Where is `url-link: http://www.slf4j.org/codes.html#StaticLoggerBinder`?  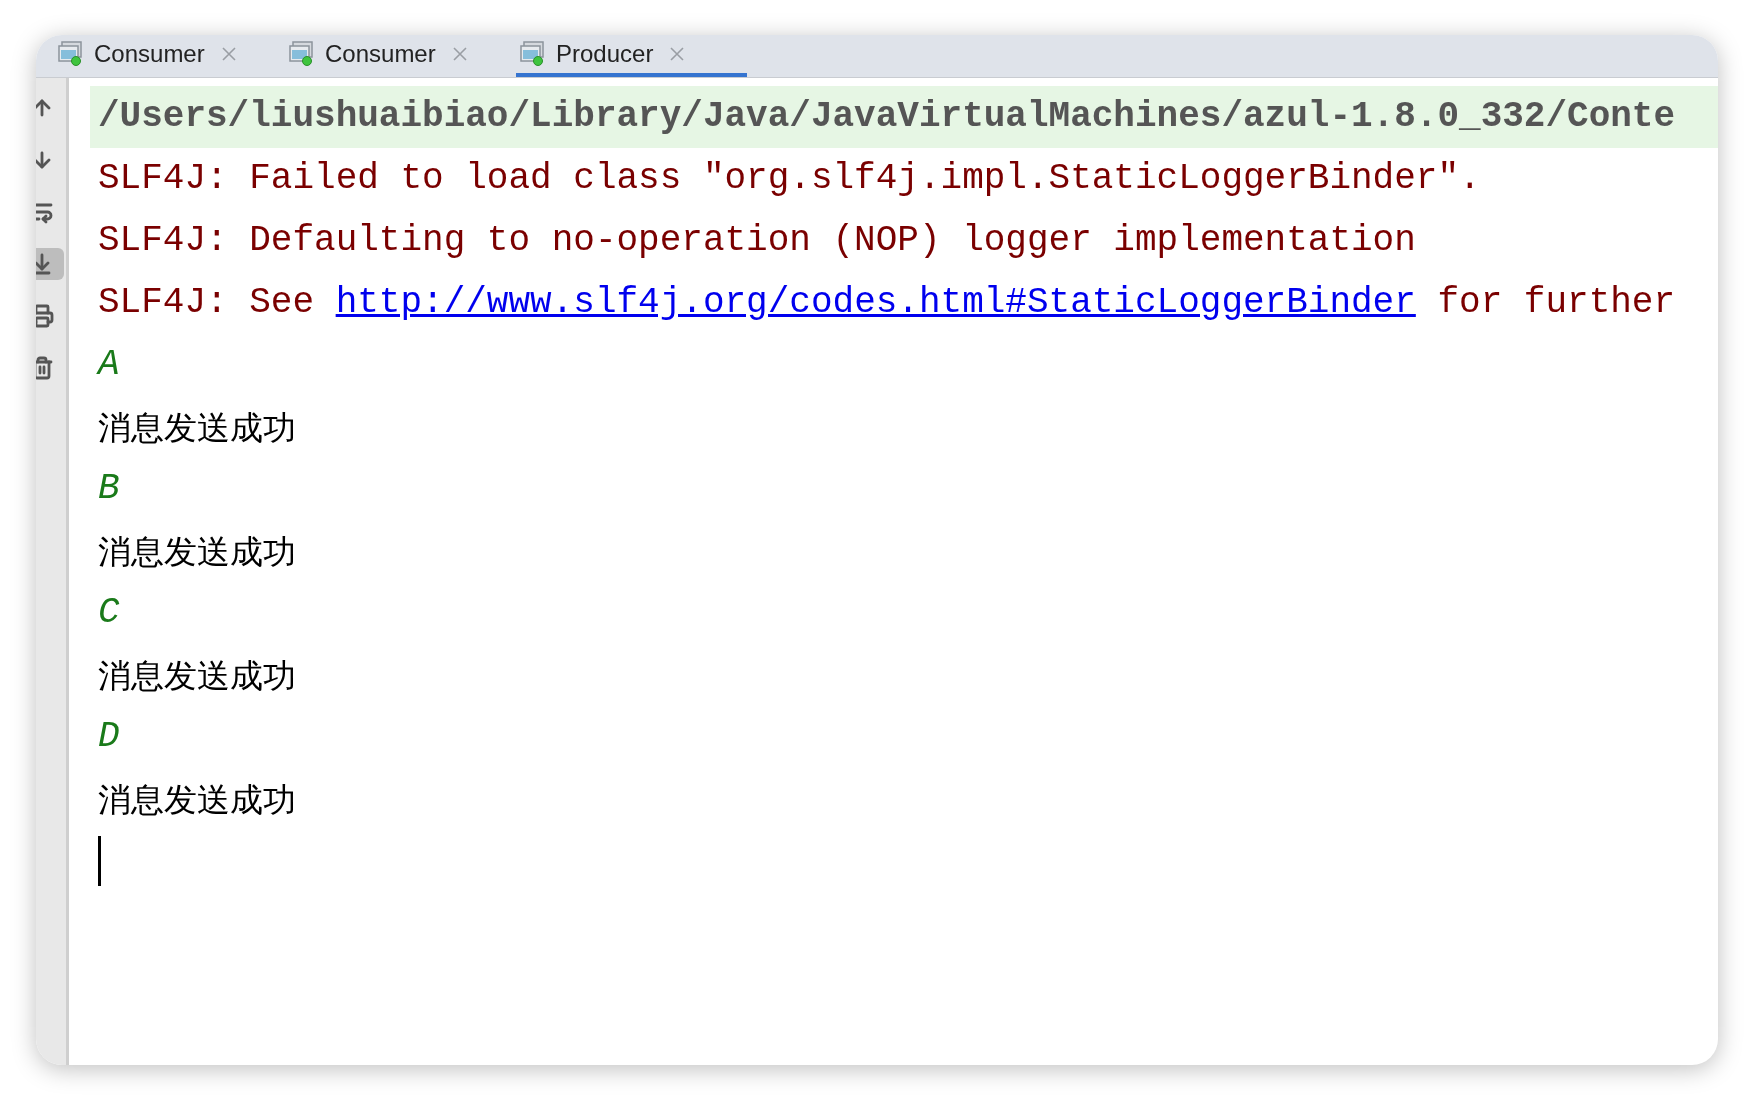
url-link: http://www.slf4j.org/codes.html#StaticLoggerBinder is located at coordinates (875, 302).